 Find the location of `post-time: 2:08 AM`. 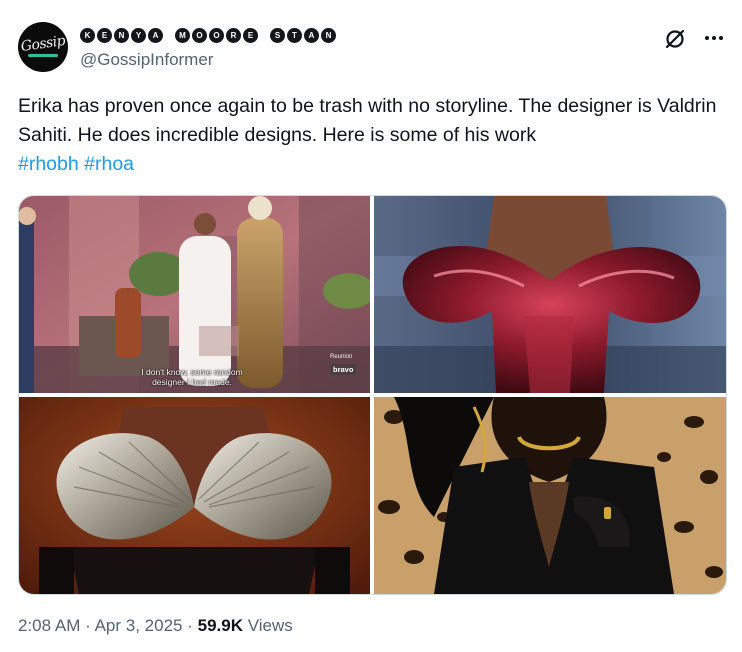

post-time: 2:08 AM is located at coordinates (49, 625).